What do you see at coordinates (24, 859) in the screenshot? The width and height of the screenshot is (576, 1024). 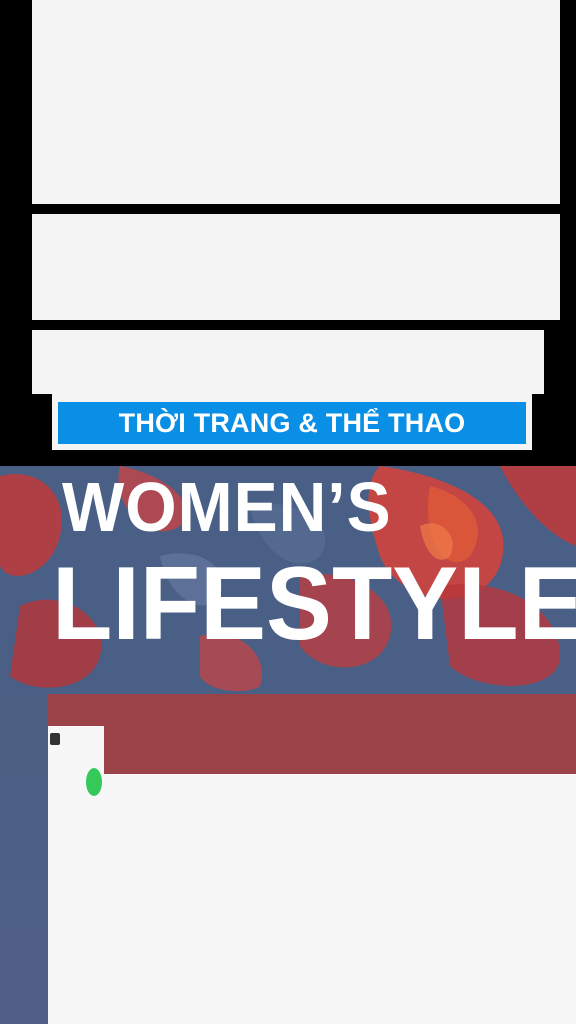 I see `lower-left-blue-strip` at bounding box center [24, 859].